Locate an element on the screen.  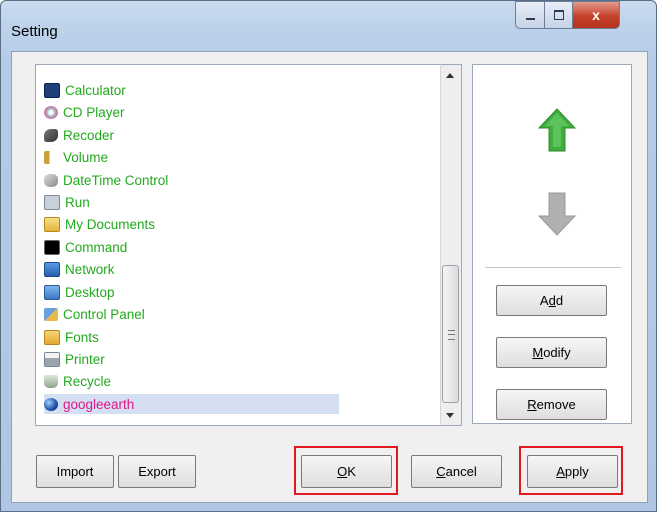
volume-icon is located at coordinates (51, 157).